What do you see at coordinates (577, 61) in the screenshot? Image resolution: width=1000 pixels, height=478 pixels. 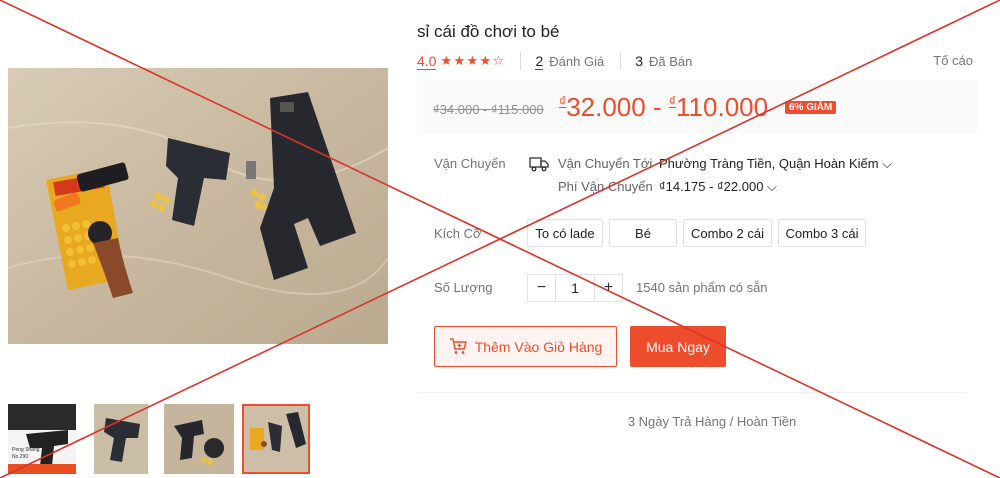 I see `review-label: Đánh Giá` at bounding box center [577, 61].